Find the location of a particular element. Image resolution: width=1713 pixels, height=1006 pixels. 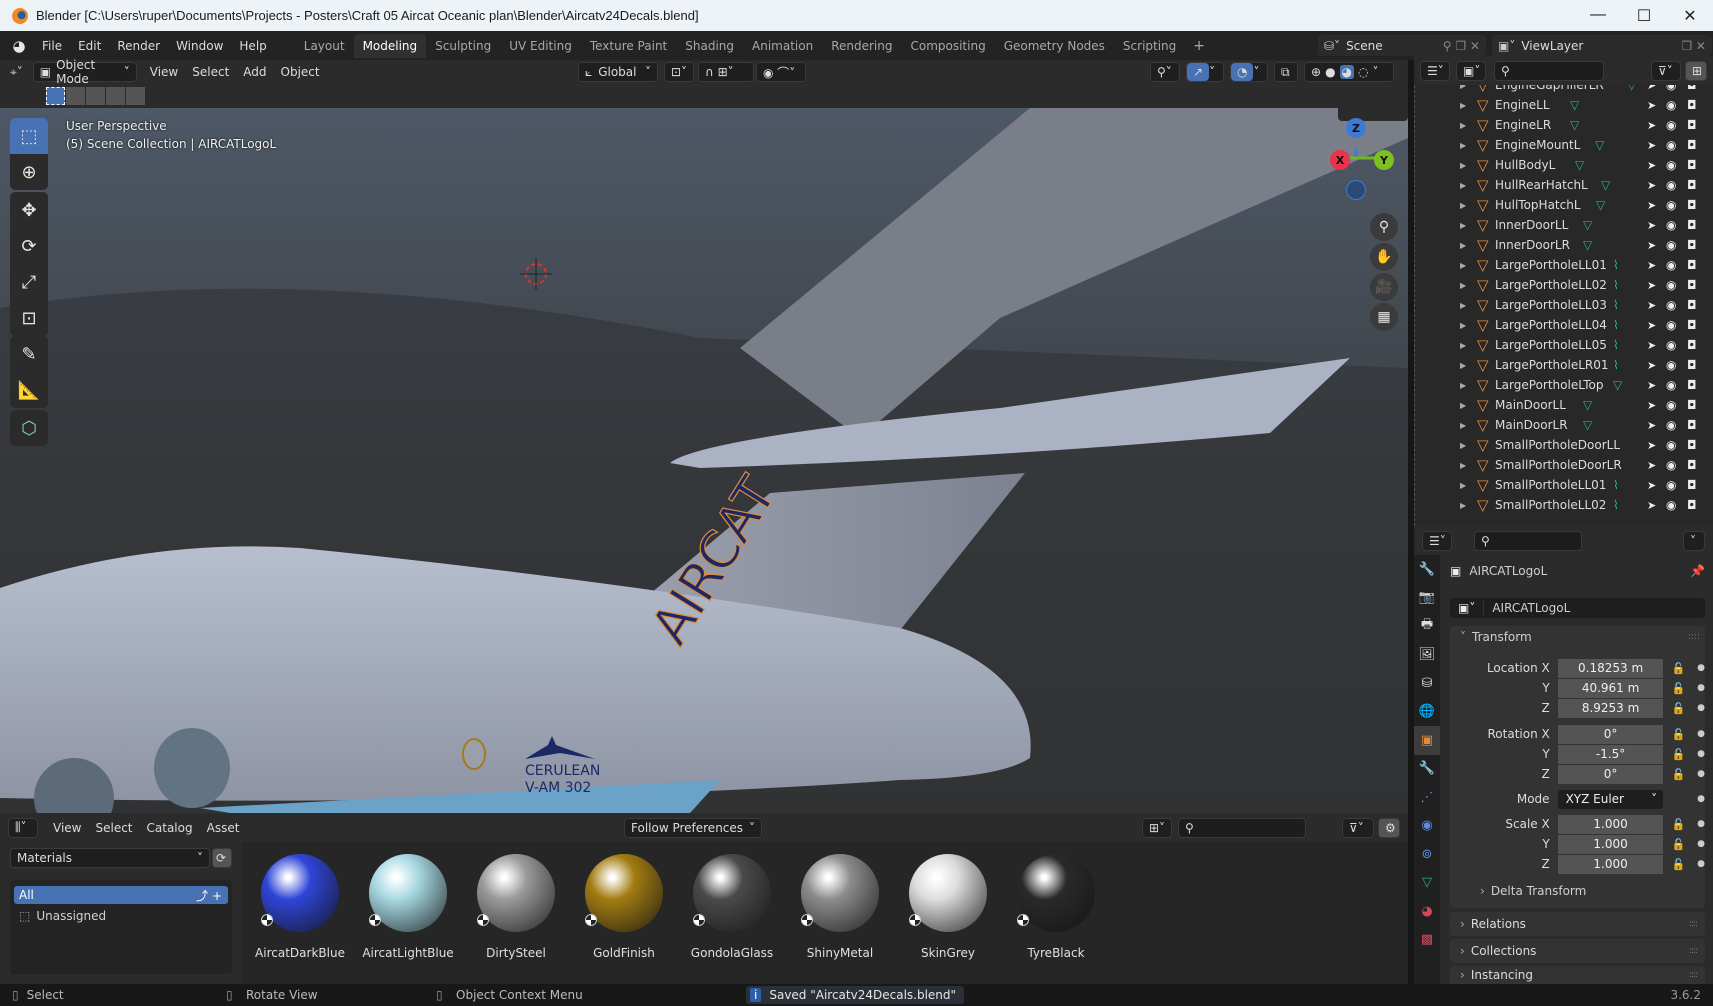

rendered-shading-icon: ◌ is located at coordinates (1363, 72).